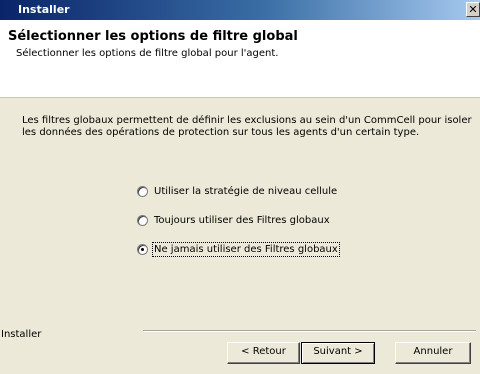 The height and width of the screenshot is (374, 480). Describe the element at coordinates (246, 249) in the screenshot. I see `option-label: Ne jamais utiliser des Filtres globaux` at that location.